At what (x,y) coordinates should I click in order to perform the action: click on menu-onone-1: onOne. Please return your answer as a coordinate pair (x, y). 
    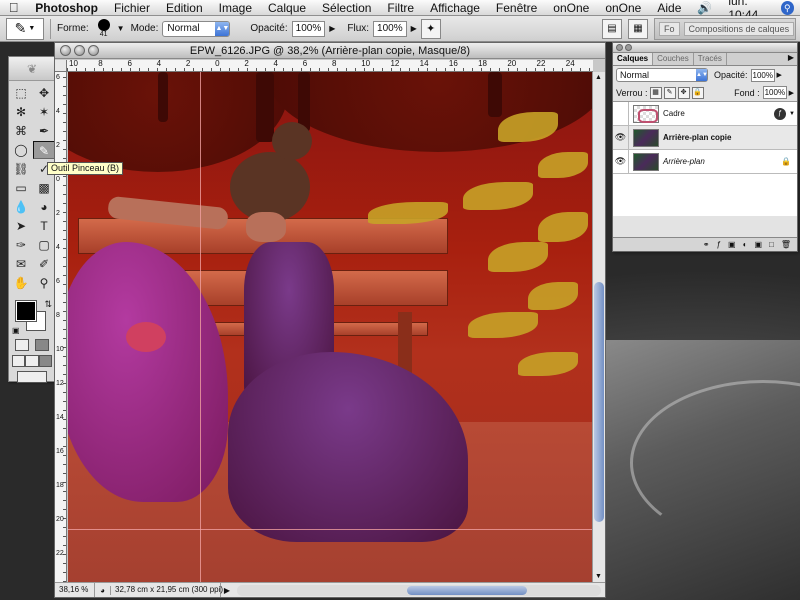
    Looking at the image, I should click on (571, 8).